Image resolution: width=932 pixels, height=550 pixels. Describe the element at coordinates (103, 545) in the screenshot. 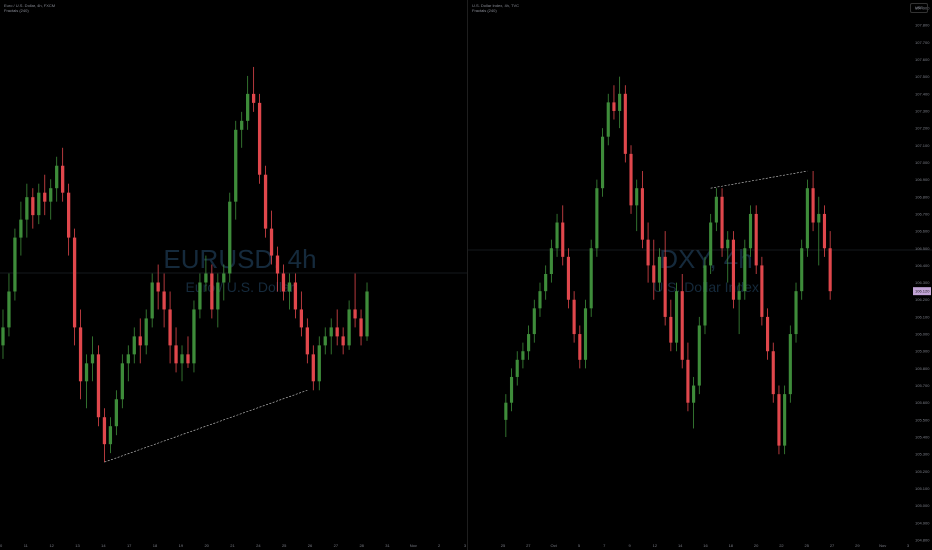

I see `date-tick-label: 14` at that location.